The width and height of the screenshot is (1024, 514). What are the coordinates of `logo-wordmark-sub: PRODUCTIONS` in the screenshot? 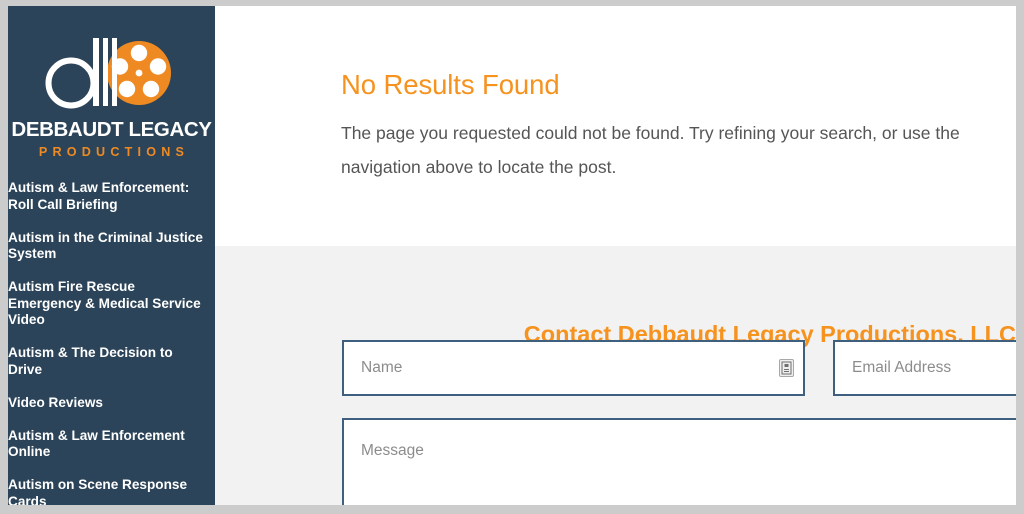 It's located at (114, 151).